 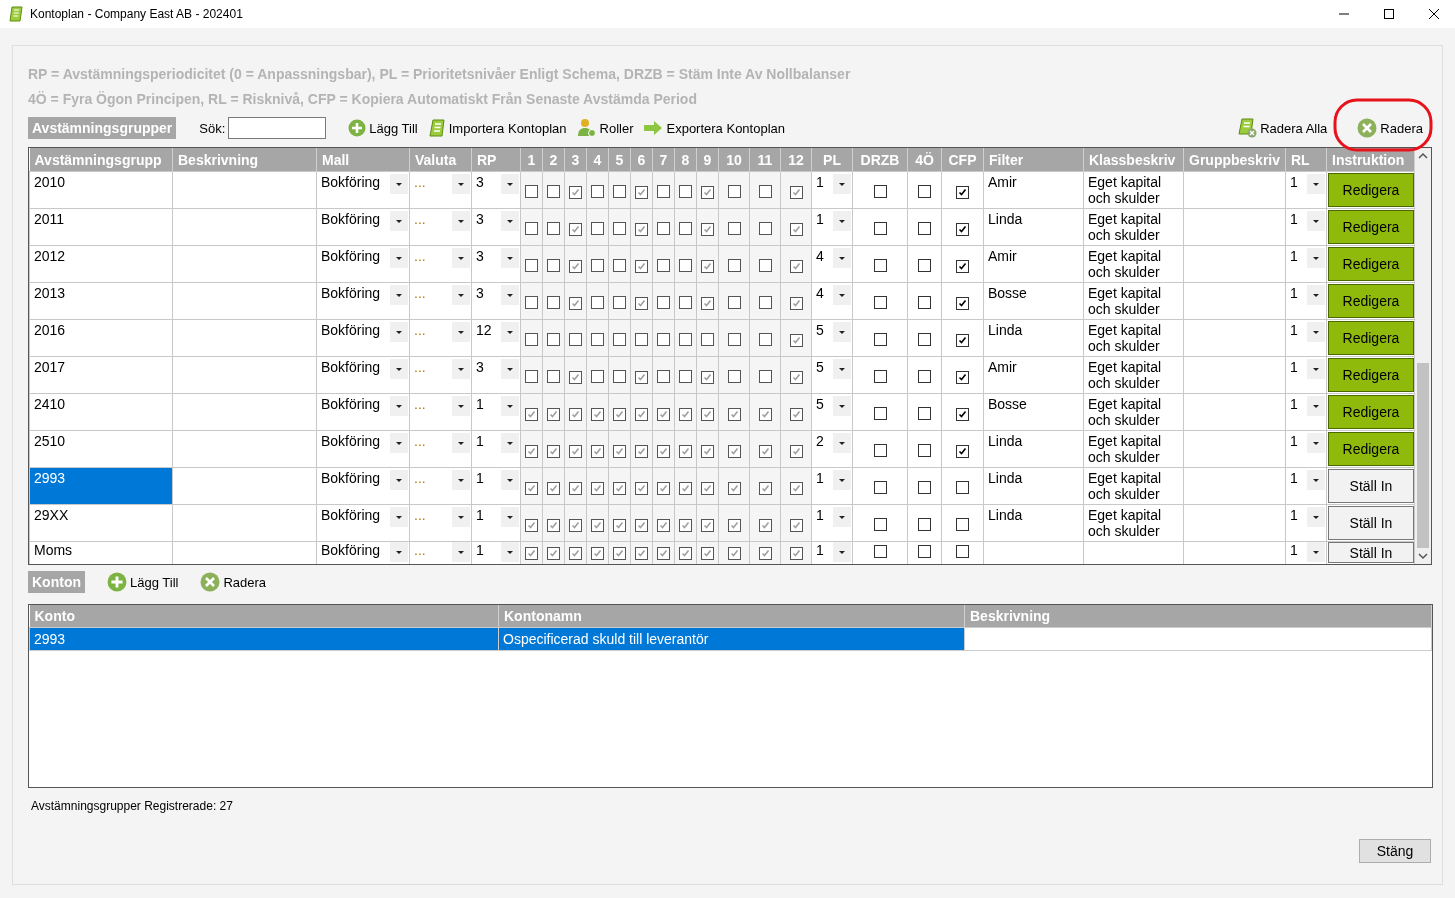 What do you see at coordinates (820, 293) in the screenshot?
I see `dropdown-value: 4` at bounding box center [820, 293].